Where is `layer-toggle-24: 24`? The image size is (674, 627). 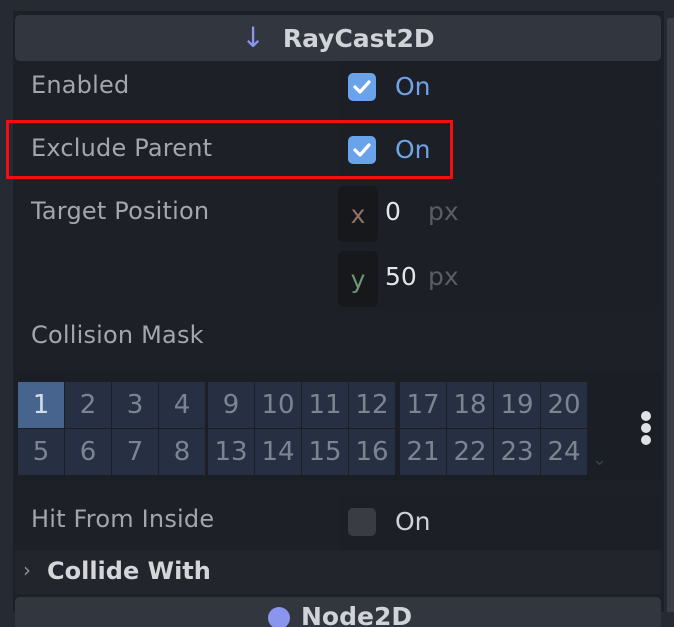
layer-toggle-24: 24 is located at coordinates (564, 452).